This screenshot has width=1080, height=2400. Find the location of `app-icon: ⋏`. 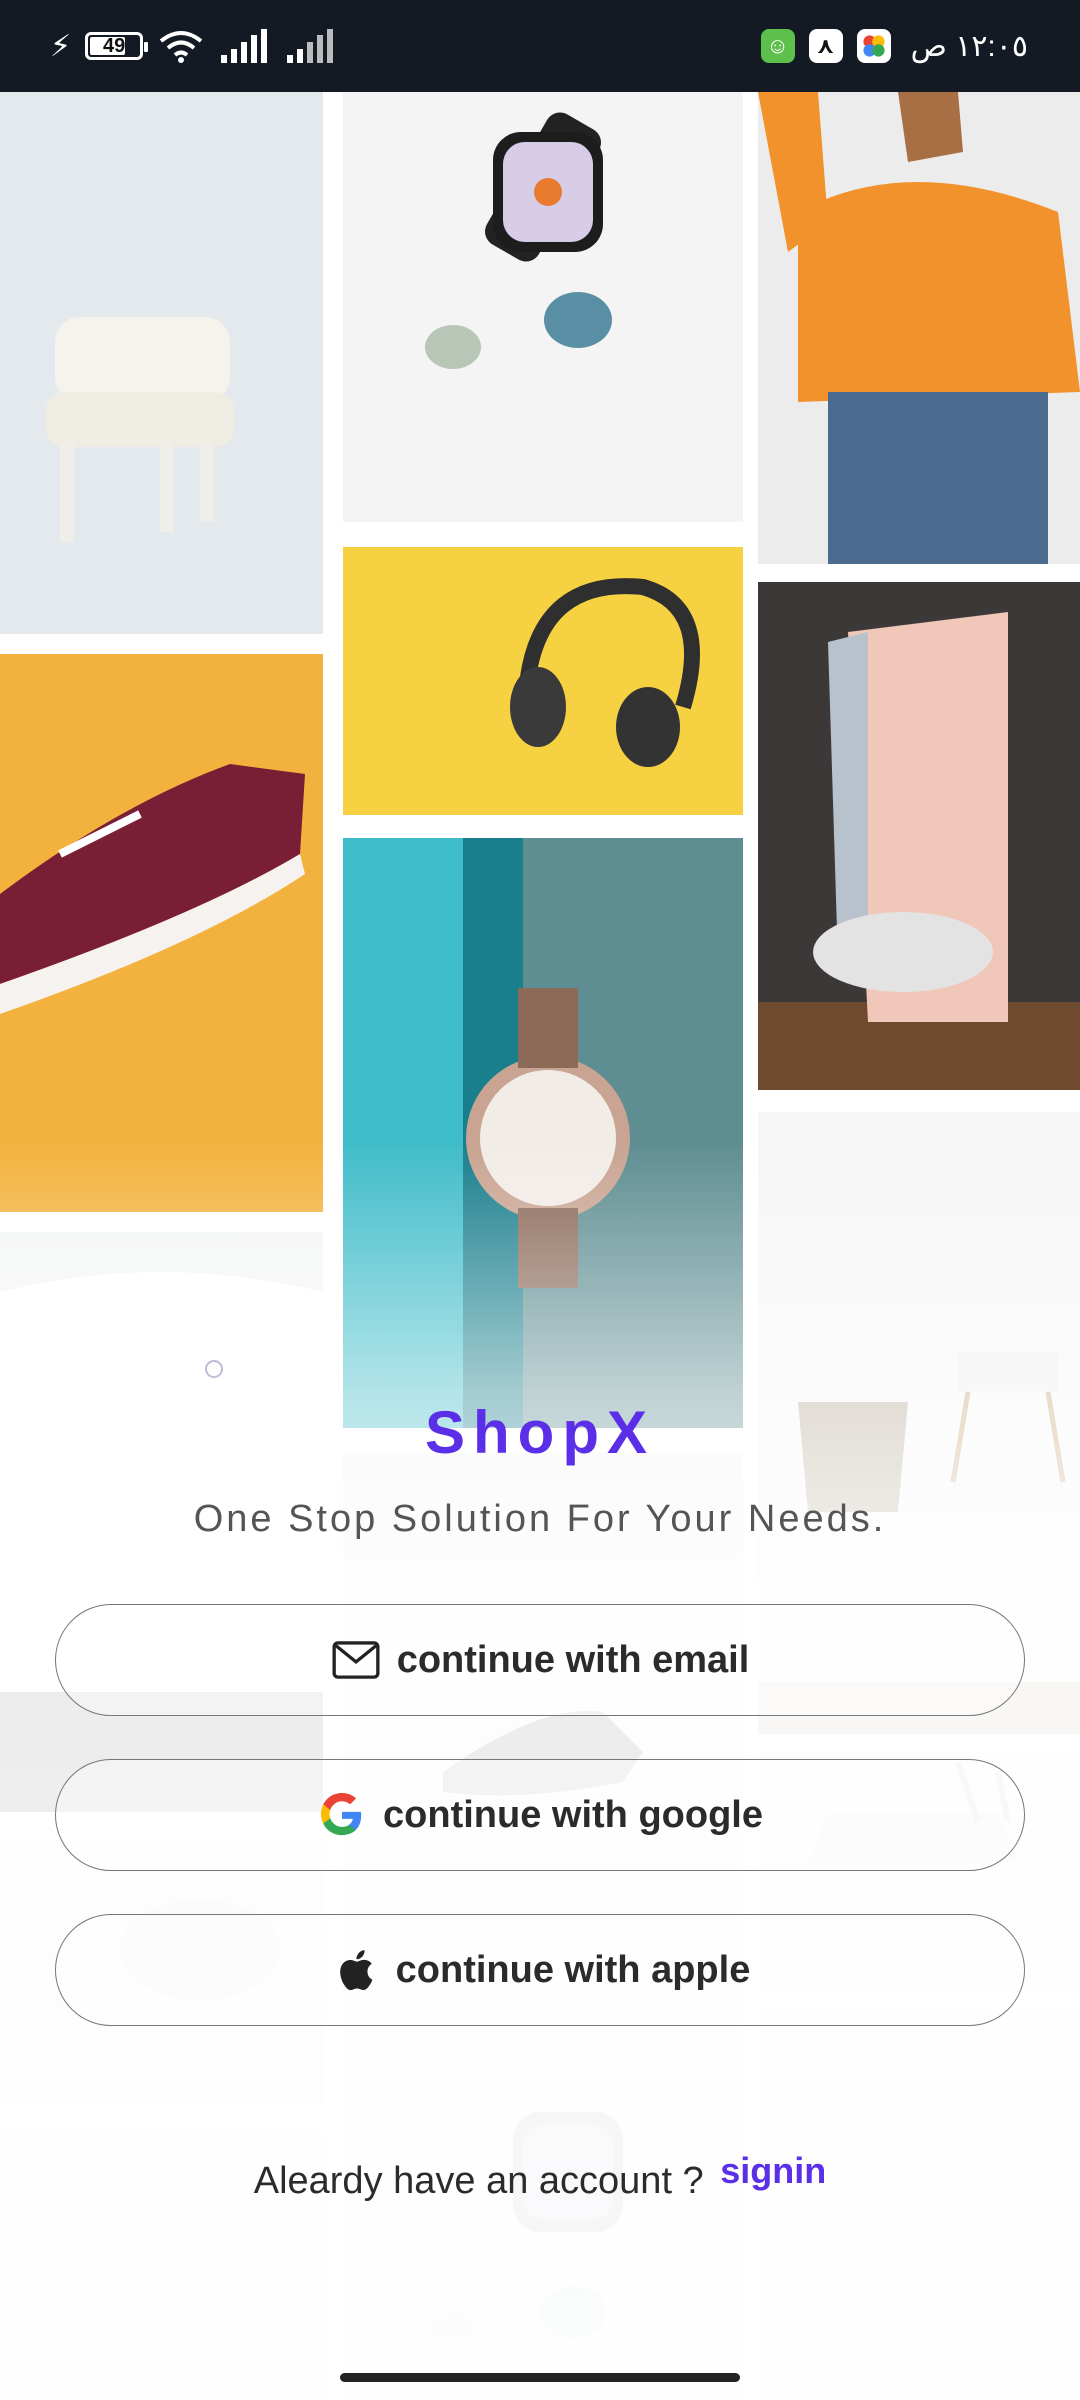

app-icon: ⋏ is located at coordinates (825, 46).